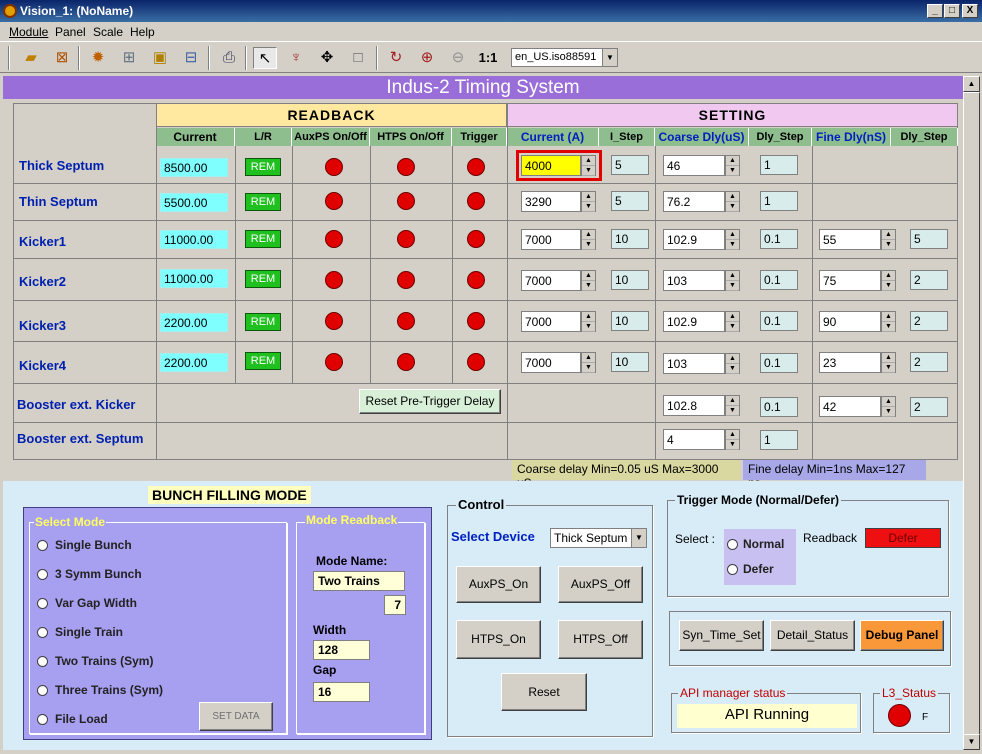  Describe the element at coordinates (721, 635) in the screenshot. I see `syn-time-set-button: Syn_Time_Set` at that location.